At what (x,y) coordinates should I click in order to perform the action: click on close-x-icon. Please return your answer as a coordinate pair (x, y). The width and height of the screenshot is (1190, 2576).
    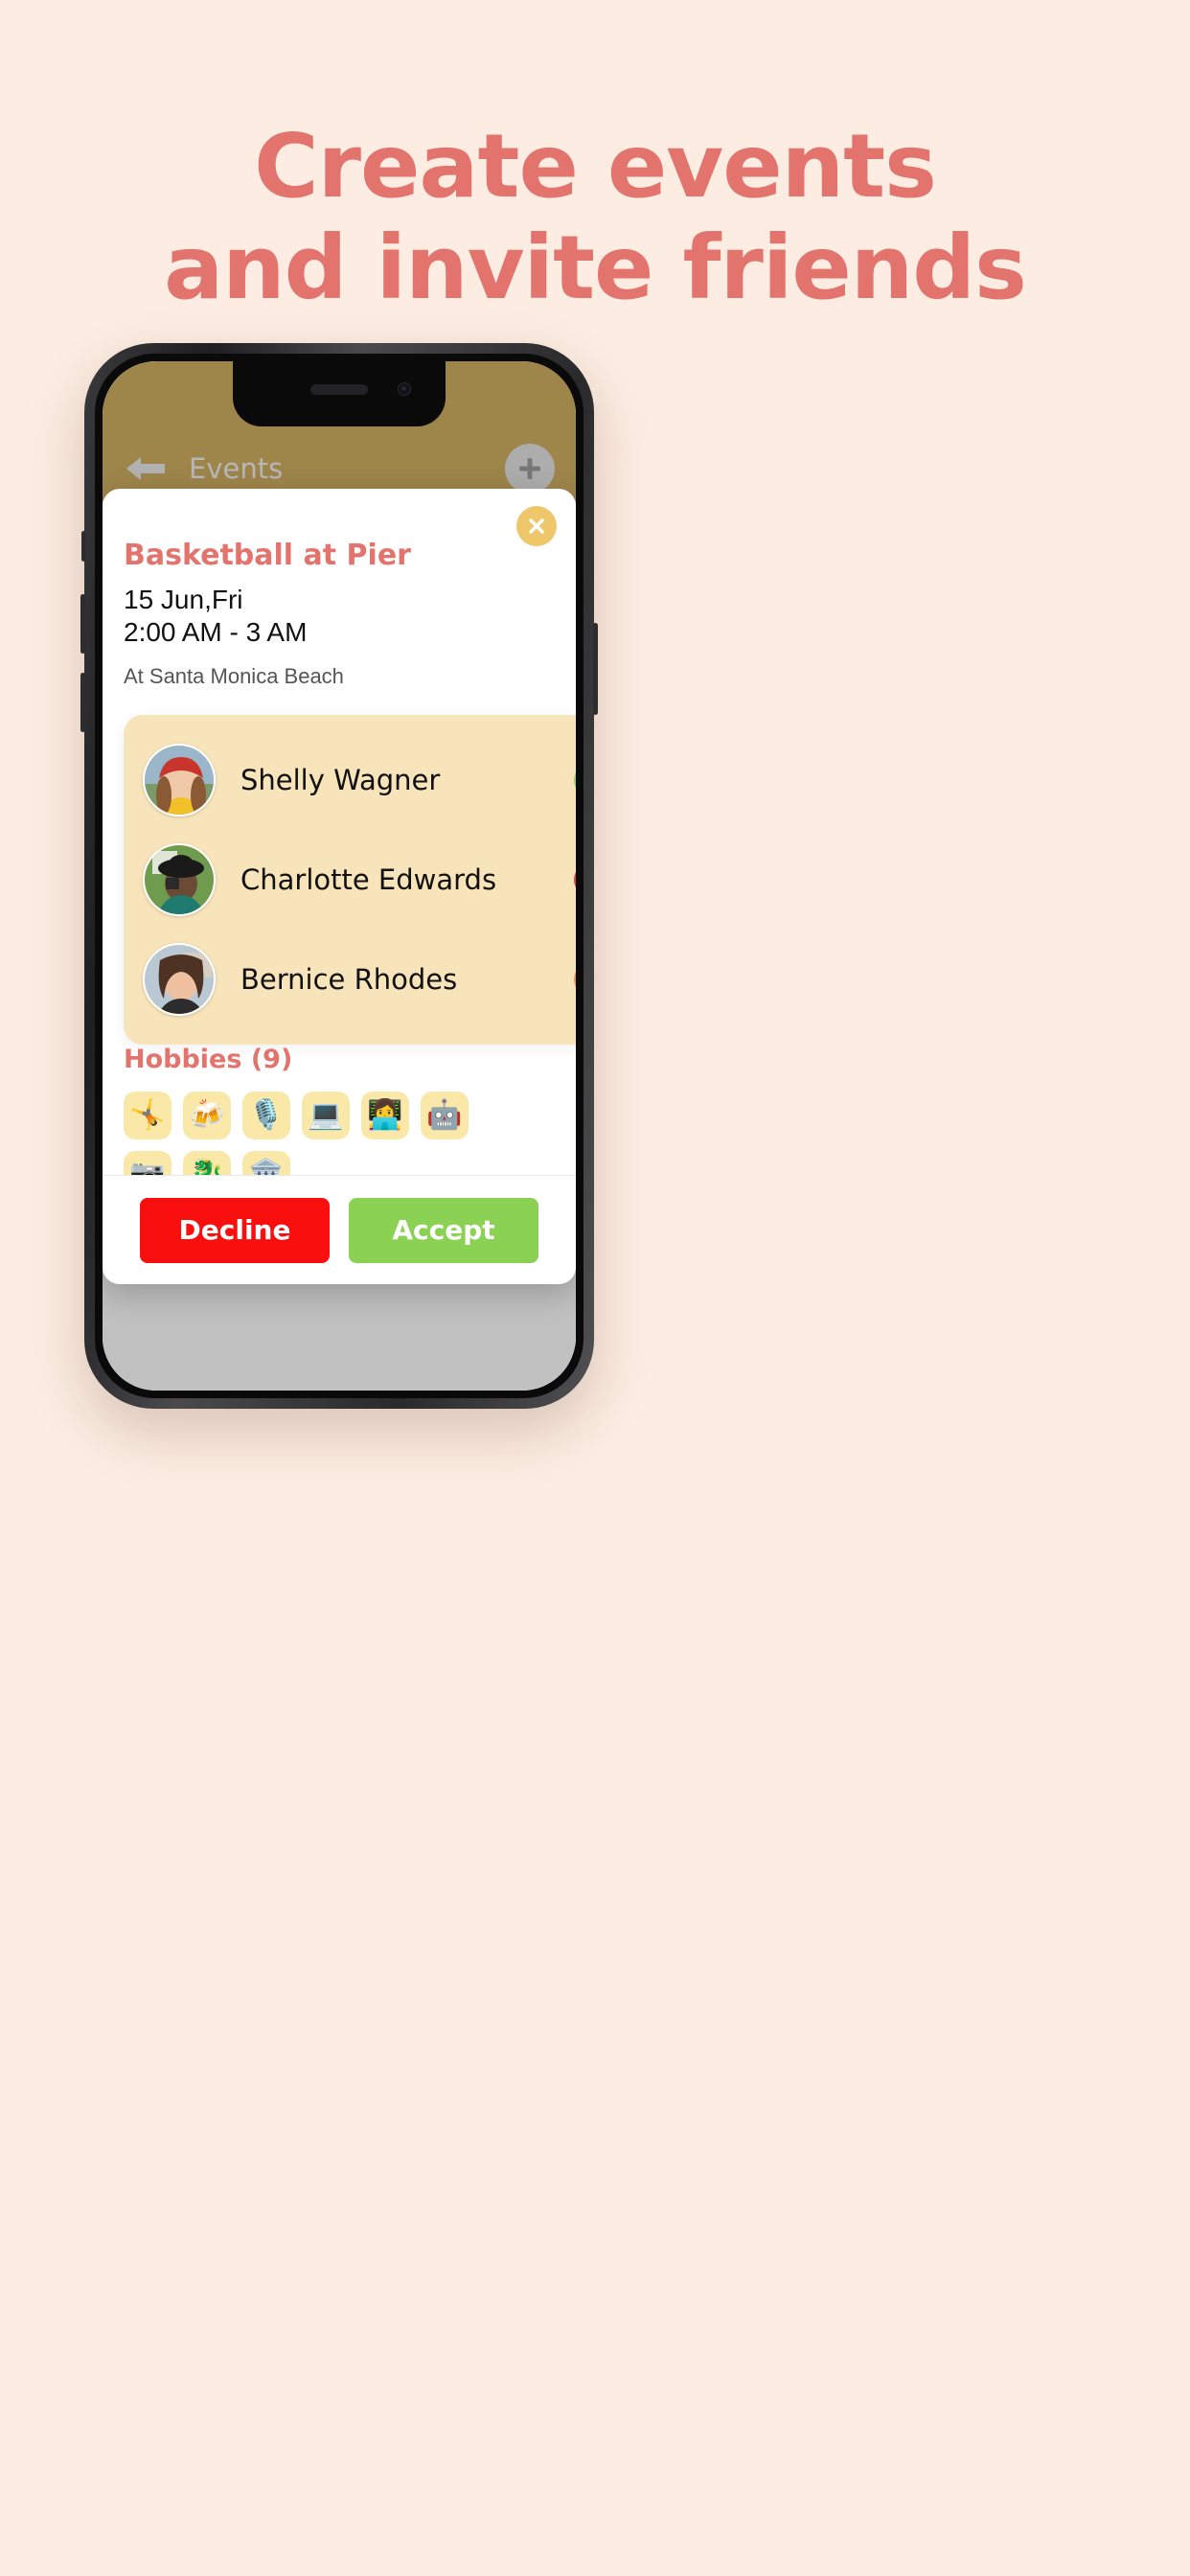
    Looking at the image, I should click on (537, 526).